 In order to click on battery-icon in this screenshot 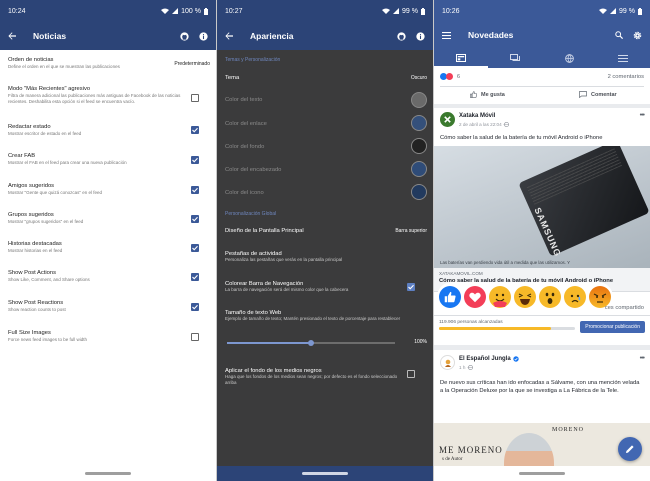, I will do `click(423, 11)`.